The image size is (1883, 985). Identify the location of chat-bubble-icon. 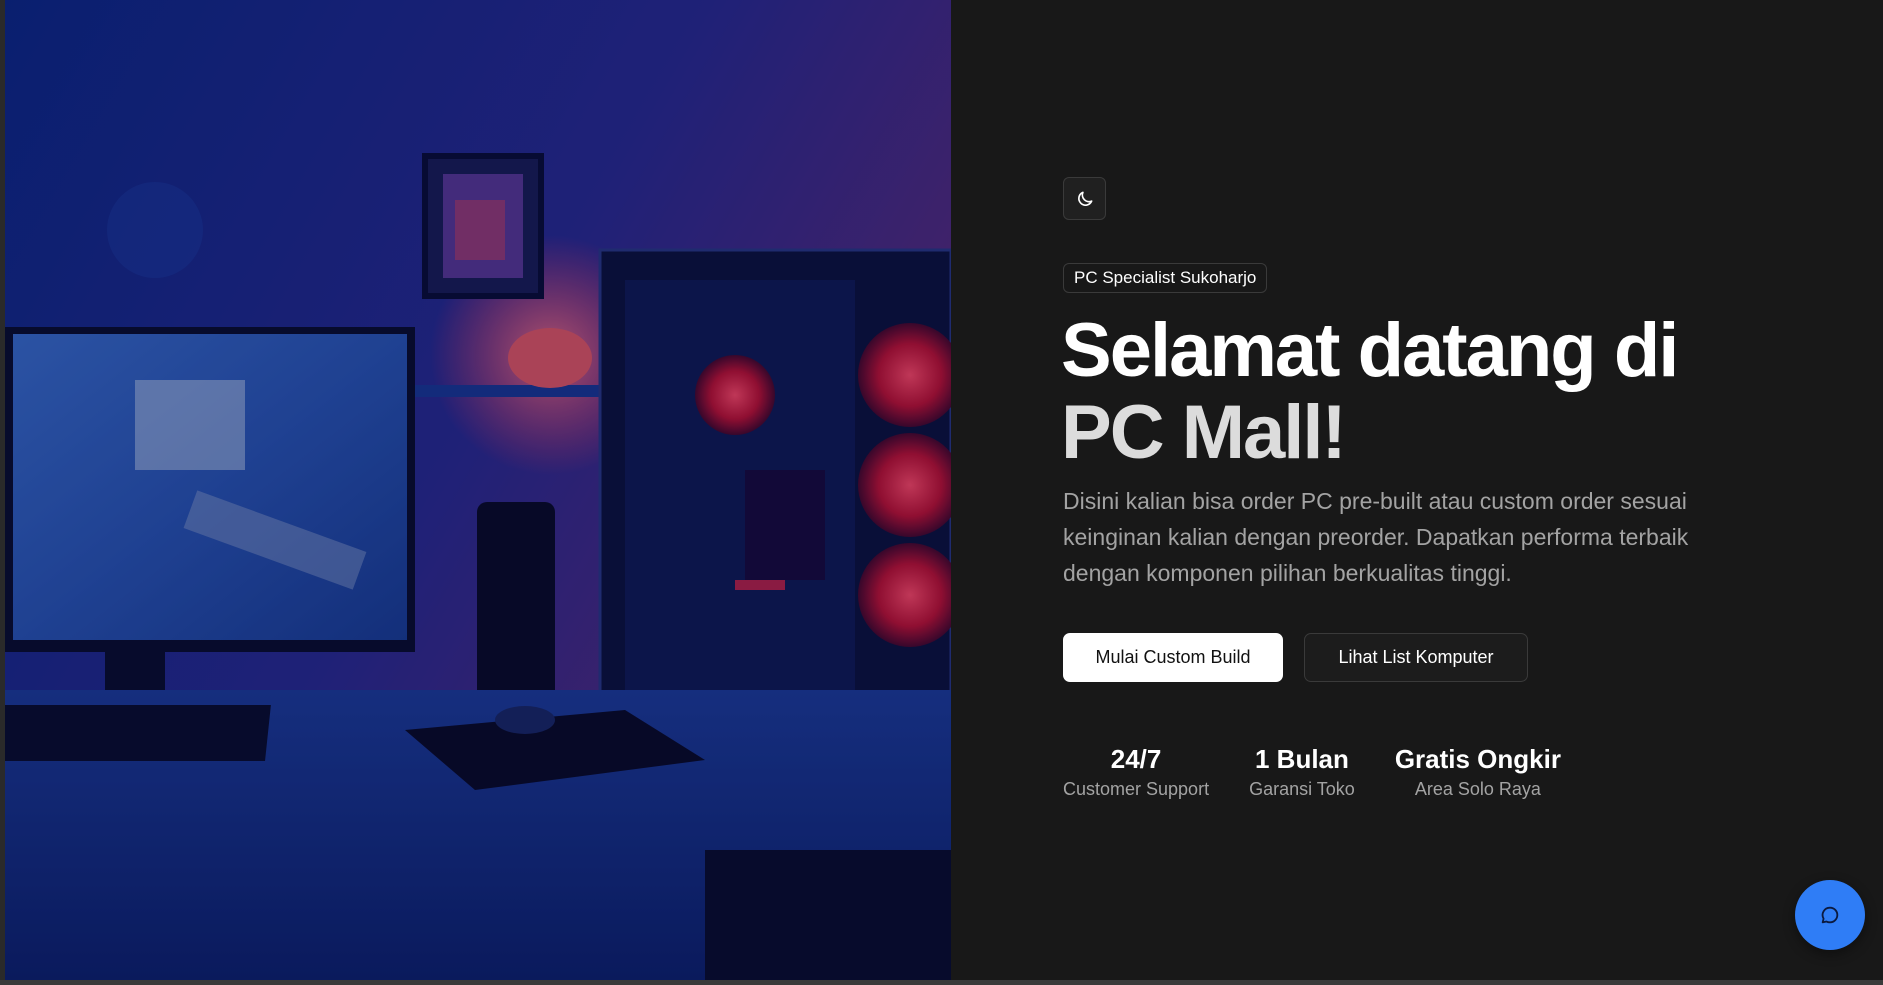
(1830, 915).